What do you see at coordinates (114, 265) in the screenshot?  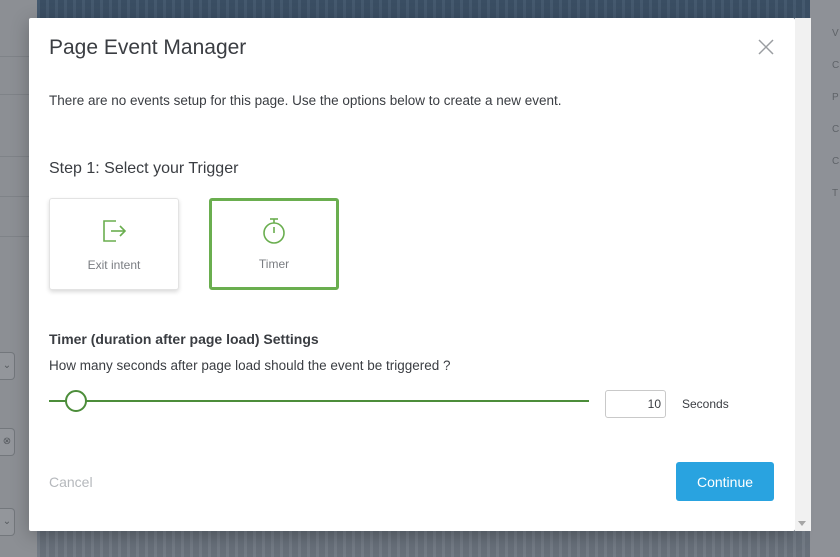 I see `trigger-label: Exit intent` at bounding box center [114, 265].